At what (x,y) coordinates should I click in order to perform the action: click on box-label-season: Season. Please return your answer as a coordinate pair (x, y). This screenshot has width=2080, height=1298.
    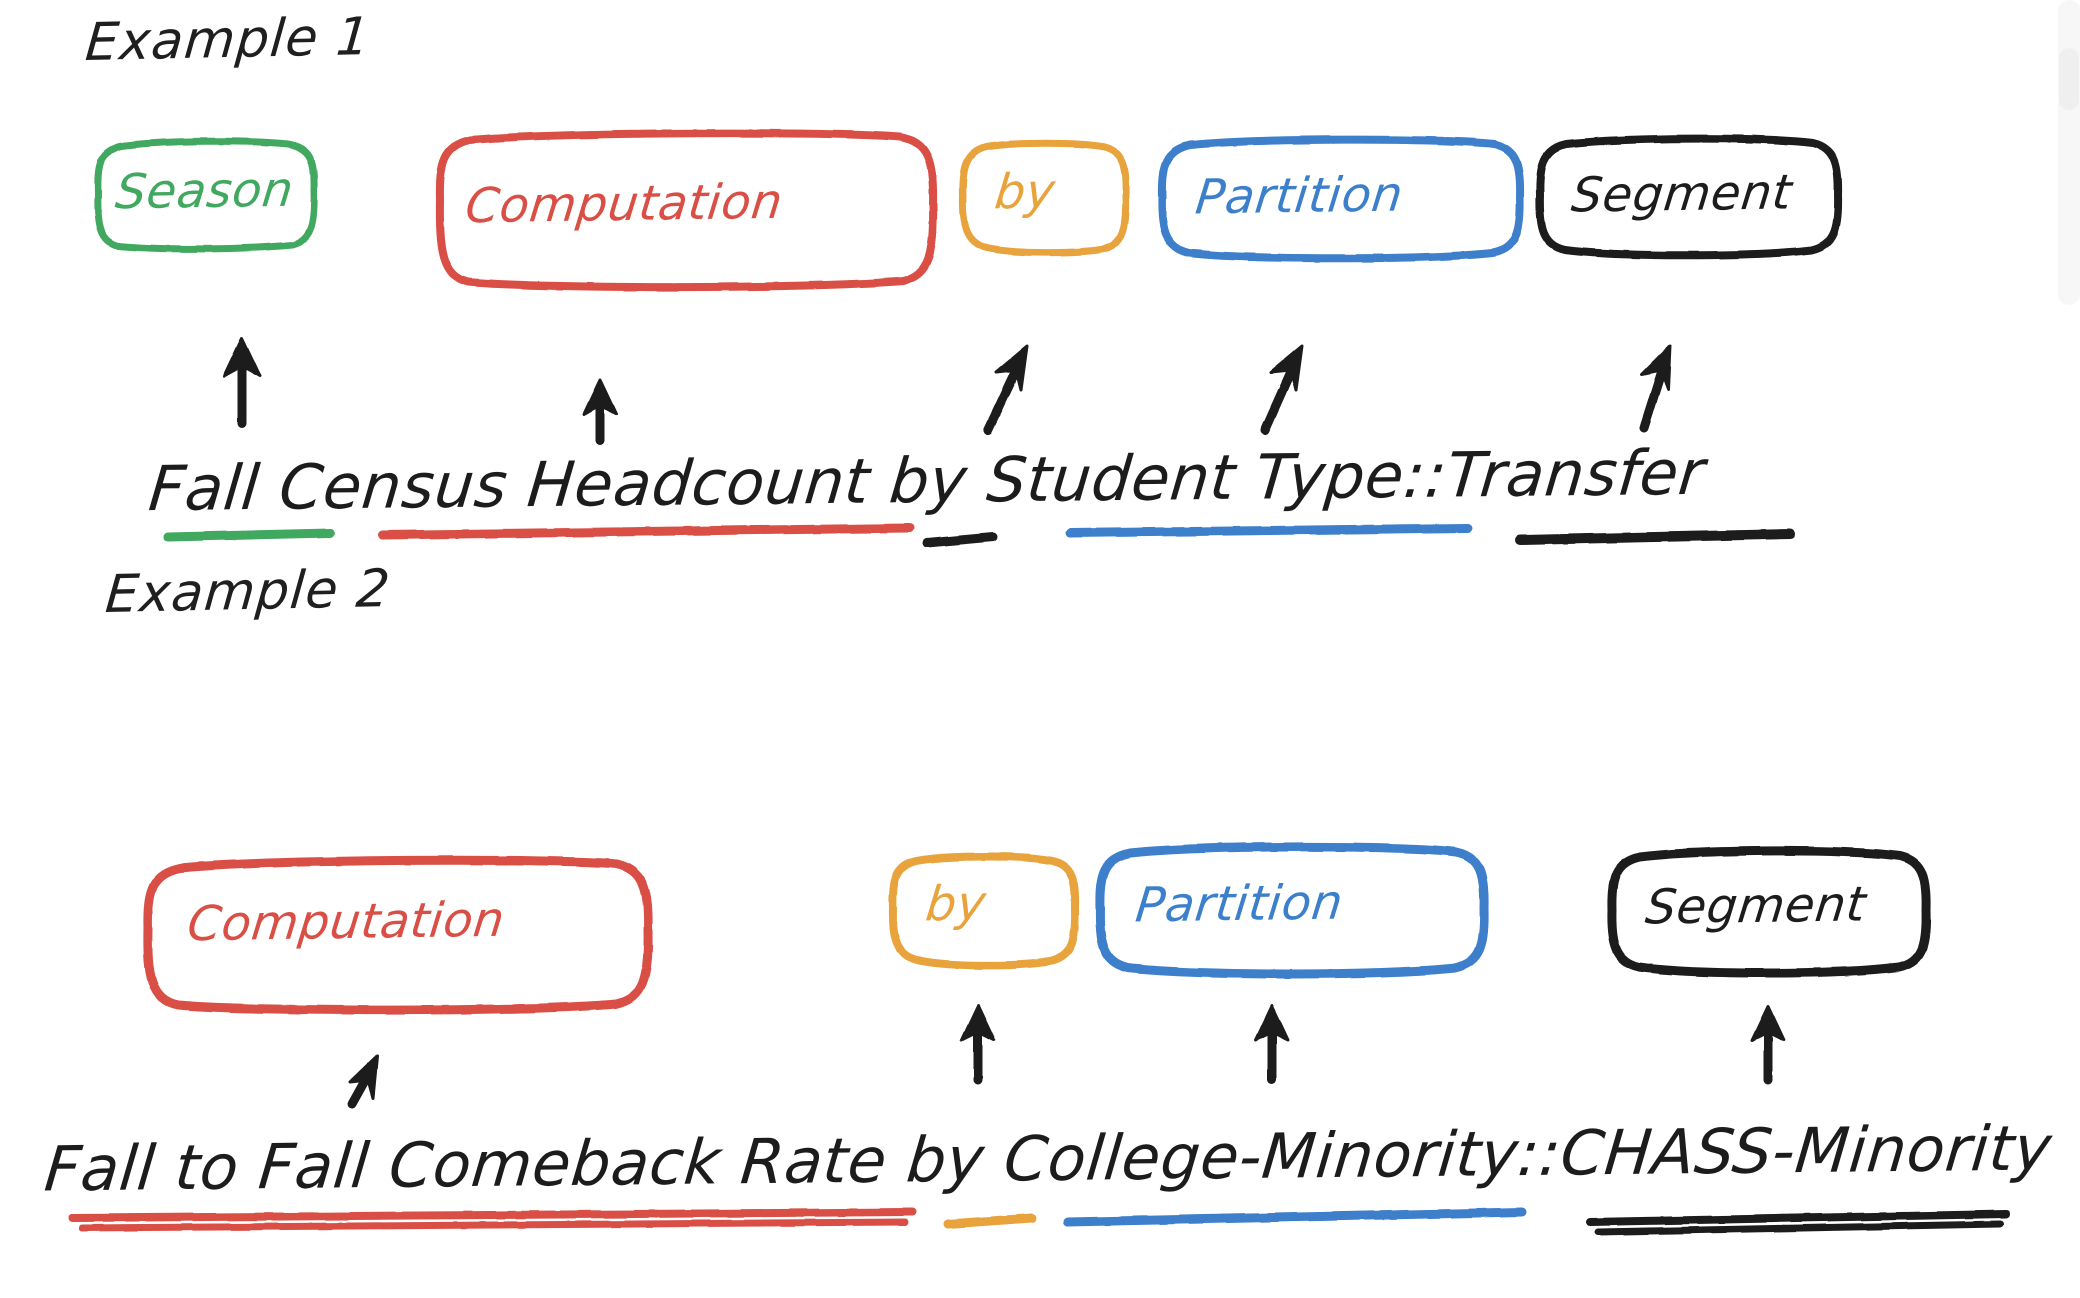
    Looking at the image, I should click on (205, 191).